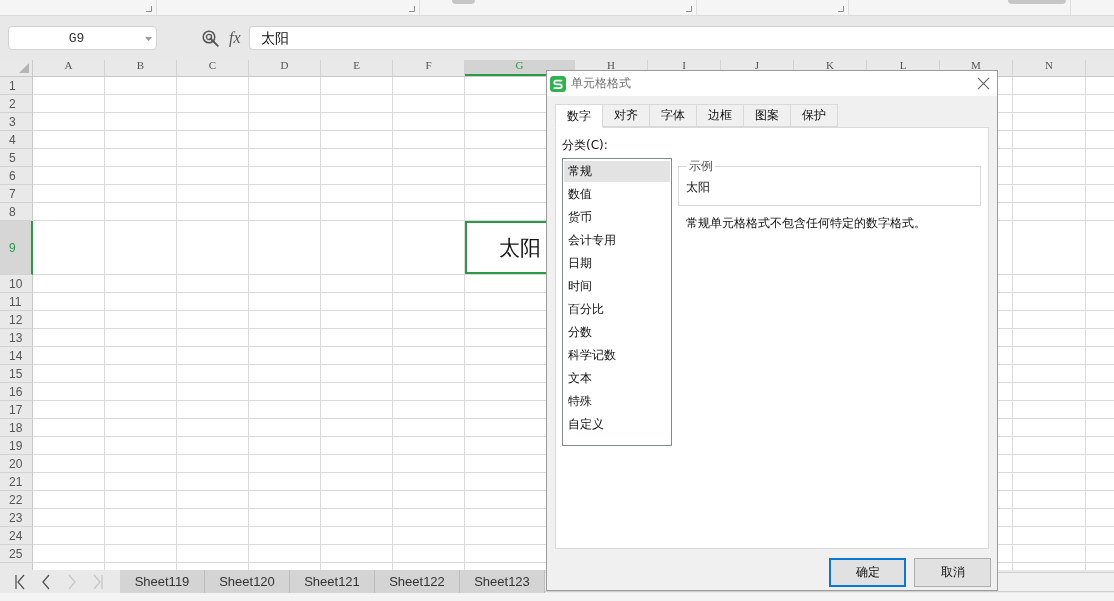  Describe the element at coordinates (617, 378) in the screenshot. I see `category-item: 文本` at that location.